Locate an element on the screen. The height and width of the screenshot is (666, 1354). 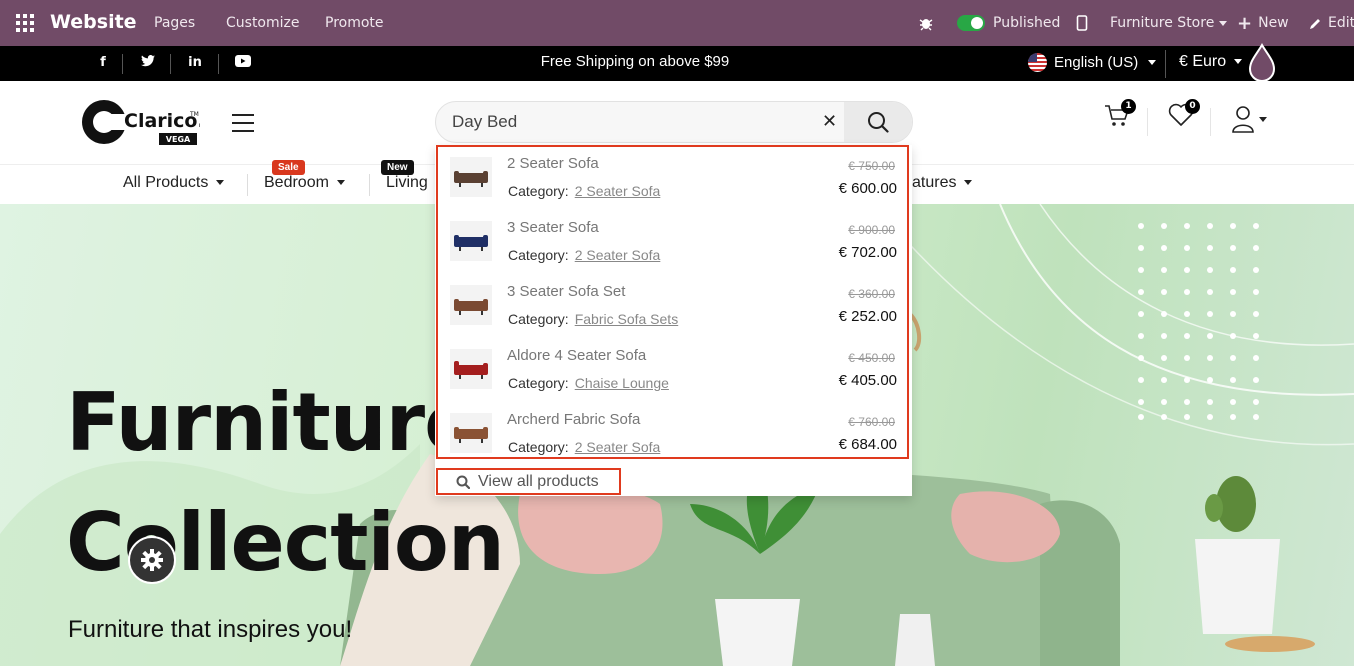
language-selector: English (US) is located at coordinates (1092, 62).